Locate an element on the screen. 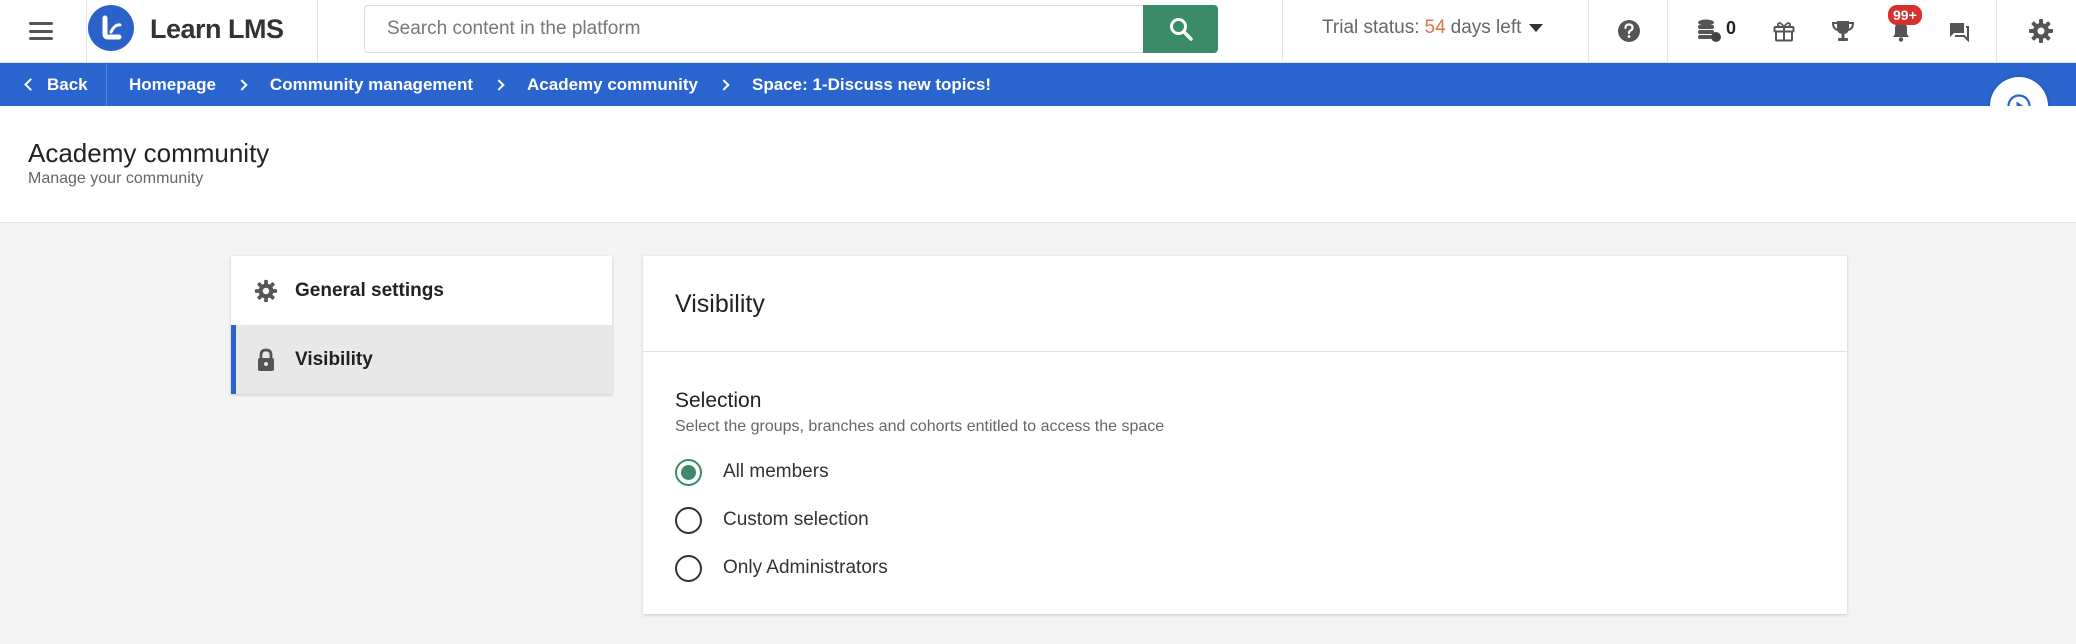  page-title: Academy community is located at coordinates (149, 153).